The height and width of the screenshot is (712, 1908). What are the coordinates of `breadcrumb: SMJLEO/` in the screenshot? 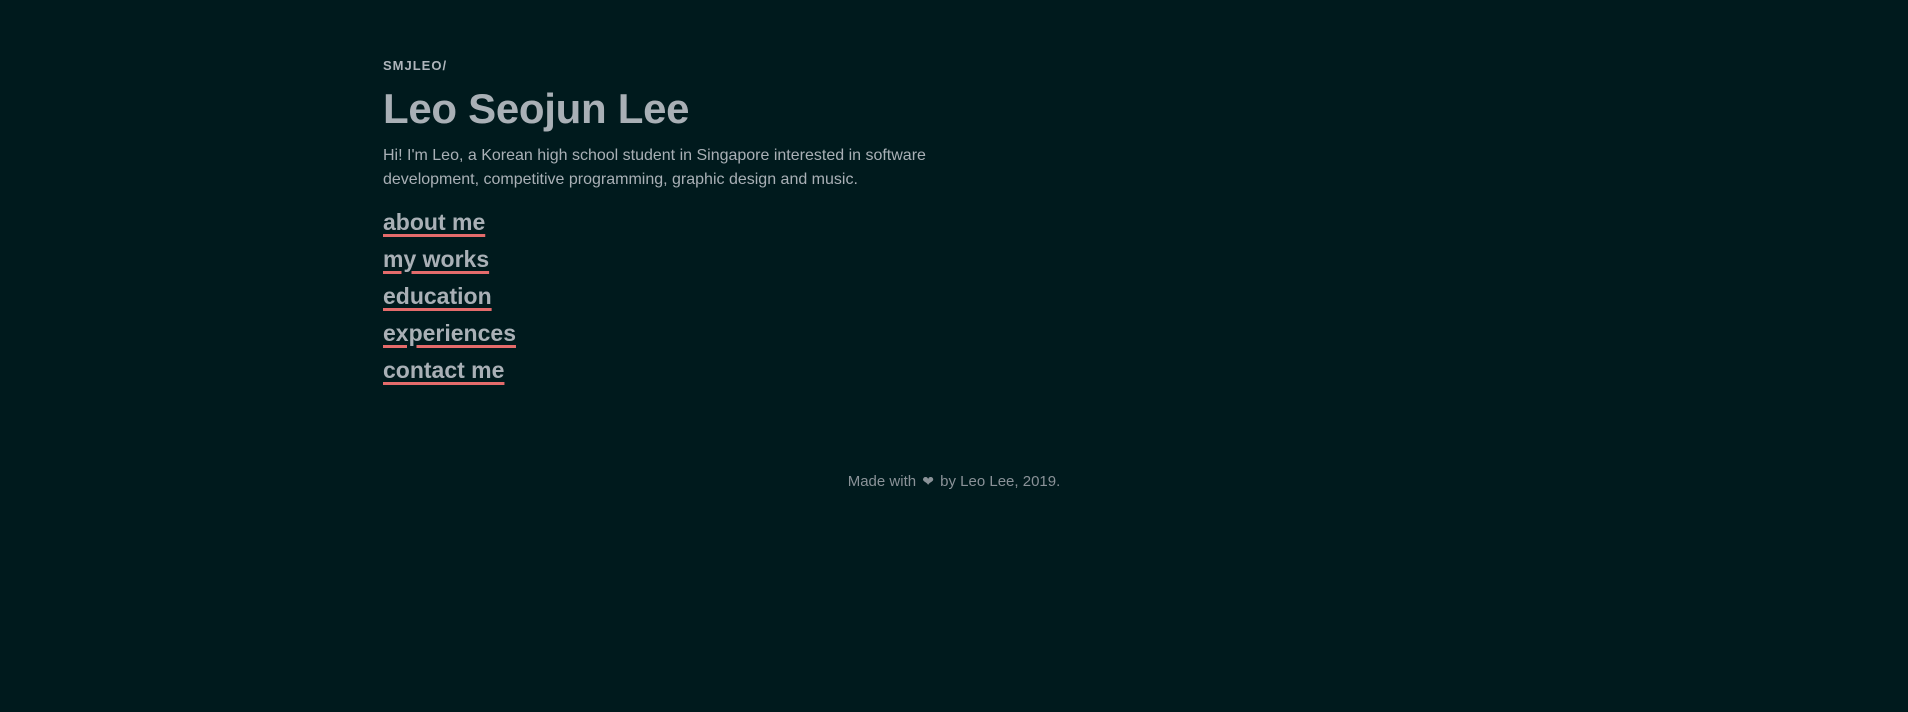 It's located at (415, 65).